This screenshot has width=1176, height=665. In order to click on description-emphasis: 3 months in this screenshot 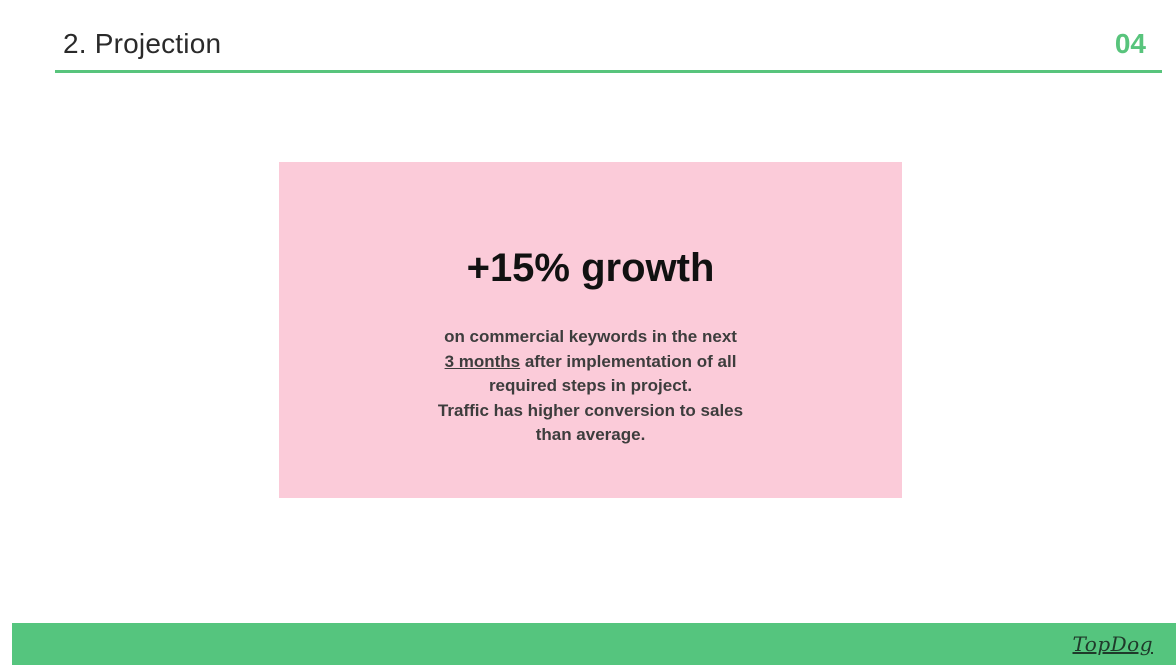, I will do `click(482, 361)`.